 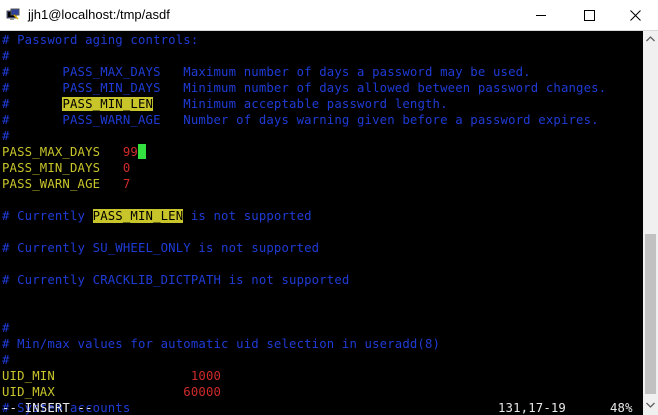 I want to click on scroll-percent: 48%, so click(x=621, y=408).